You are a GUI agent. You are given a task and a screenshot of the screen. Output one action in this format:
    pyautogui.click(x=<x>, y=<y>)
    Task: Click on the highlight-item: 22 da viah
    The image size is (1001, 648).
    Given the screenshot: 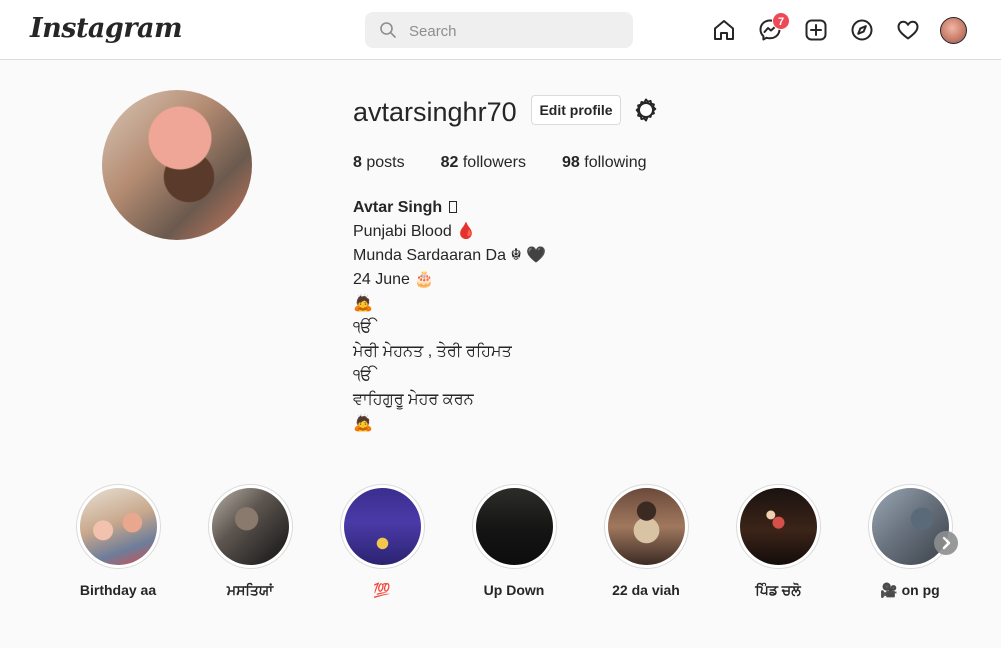 What is the action you would take?
    pyautogui.click(x=646, y=541)
    